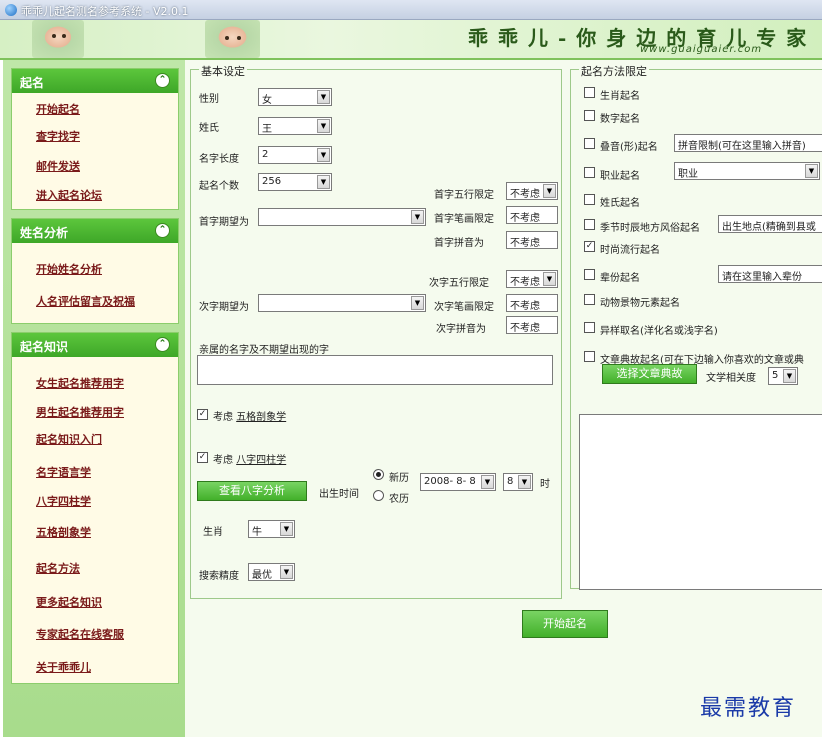  What do you see at coordinates (58, 568) in the screenshot?
I see `sidebar-item-methods: 起名方法` at bounding box center [58, 568].